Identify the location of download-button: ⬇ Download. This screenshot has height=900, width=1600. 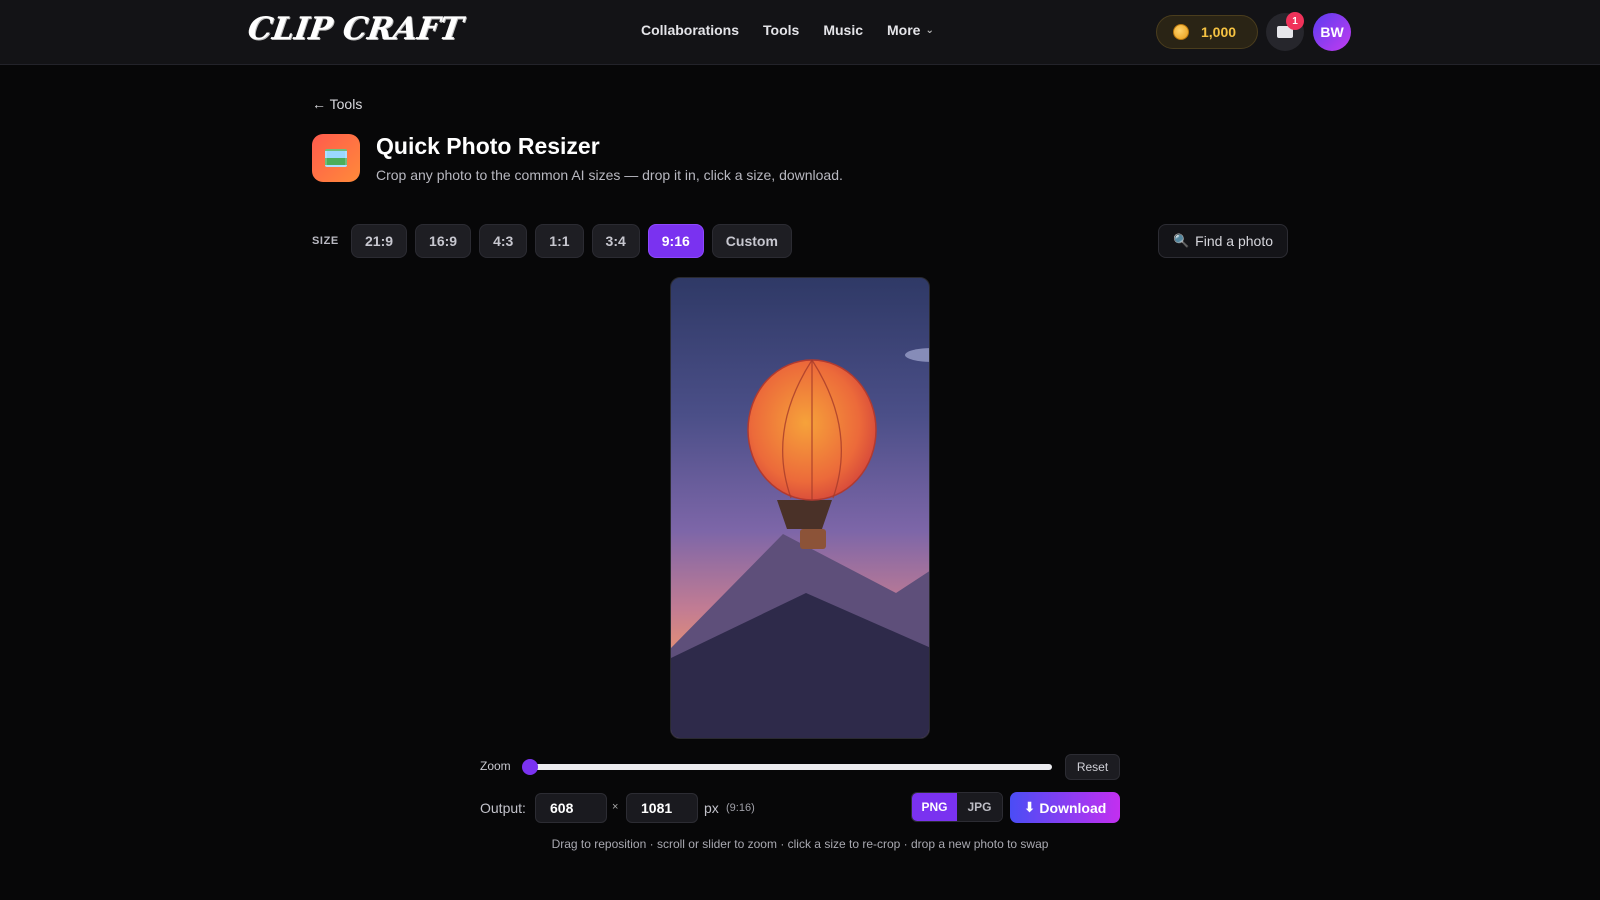
(1065, 807).